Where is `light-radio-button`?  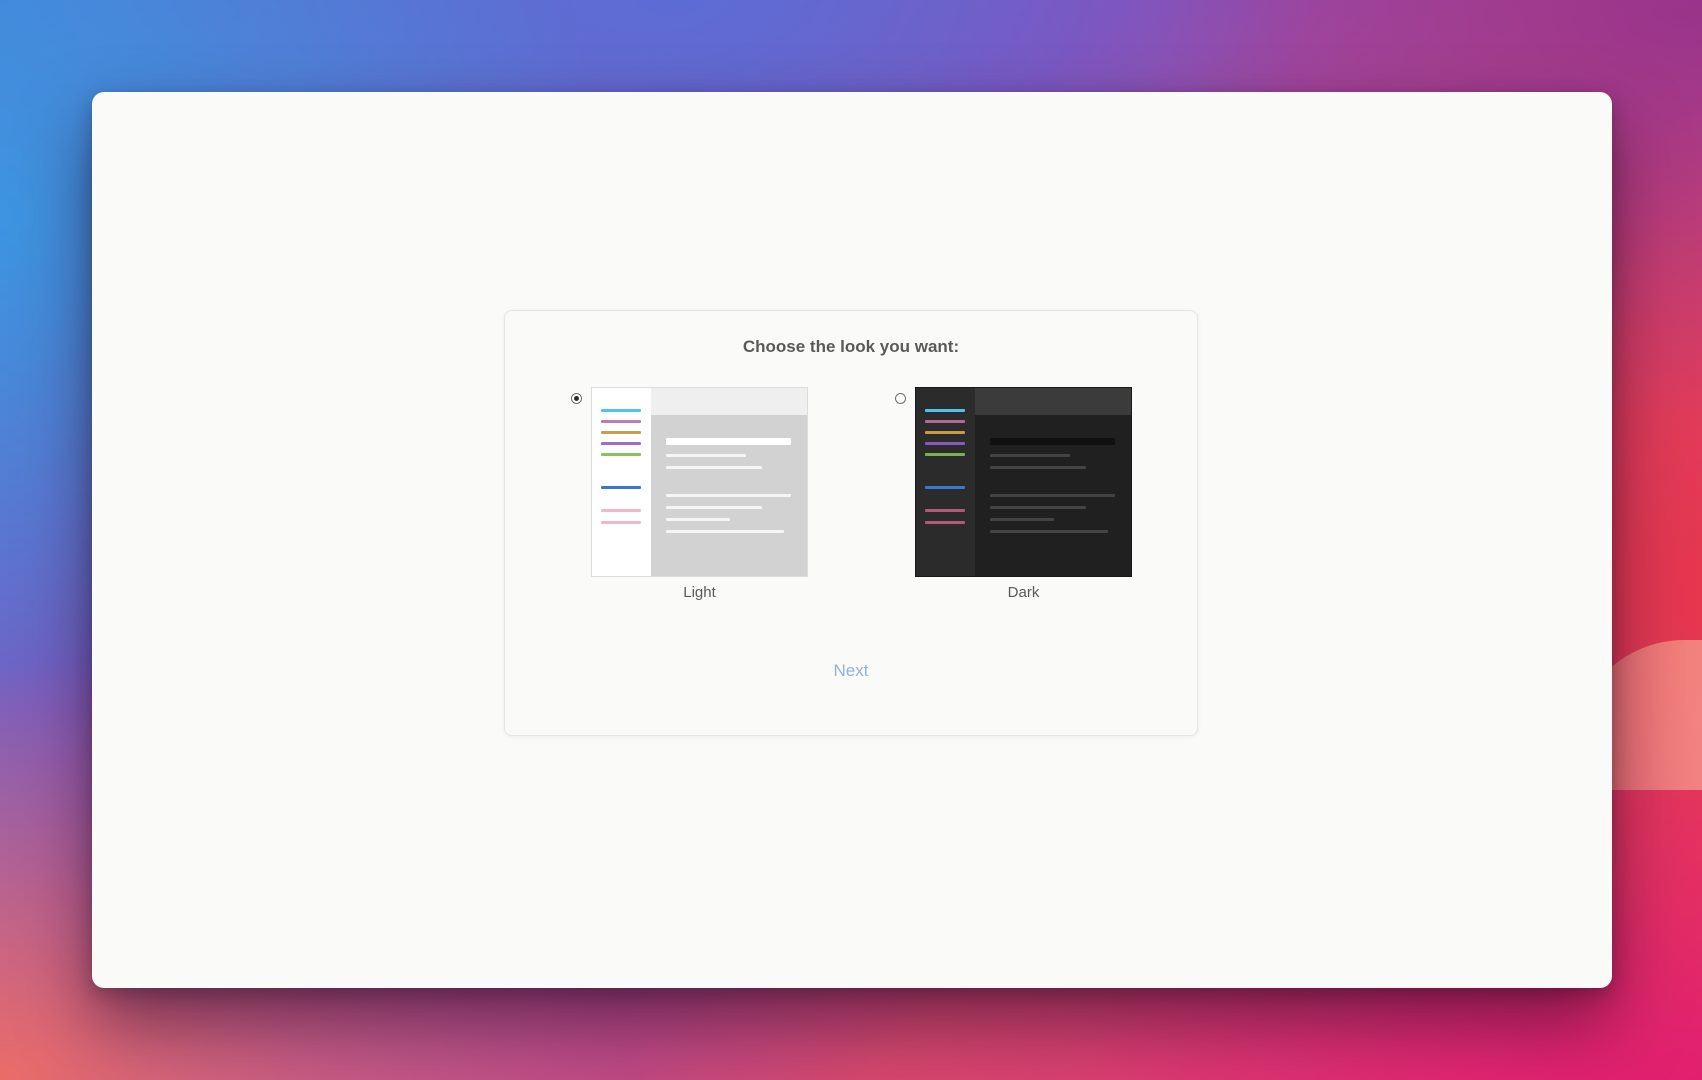
light-radio-button is located at coordinates (576, 398).